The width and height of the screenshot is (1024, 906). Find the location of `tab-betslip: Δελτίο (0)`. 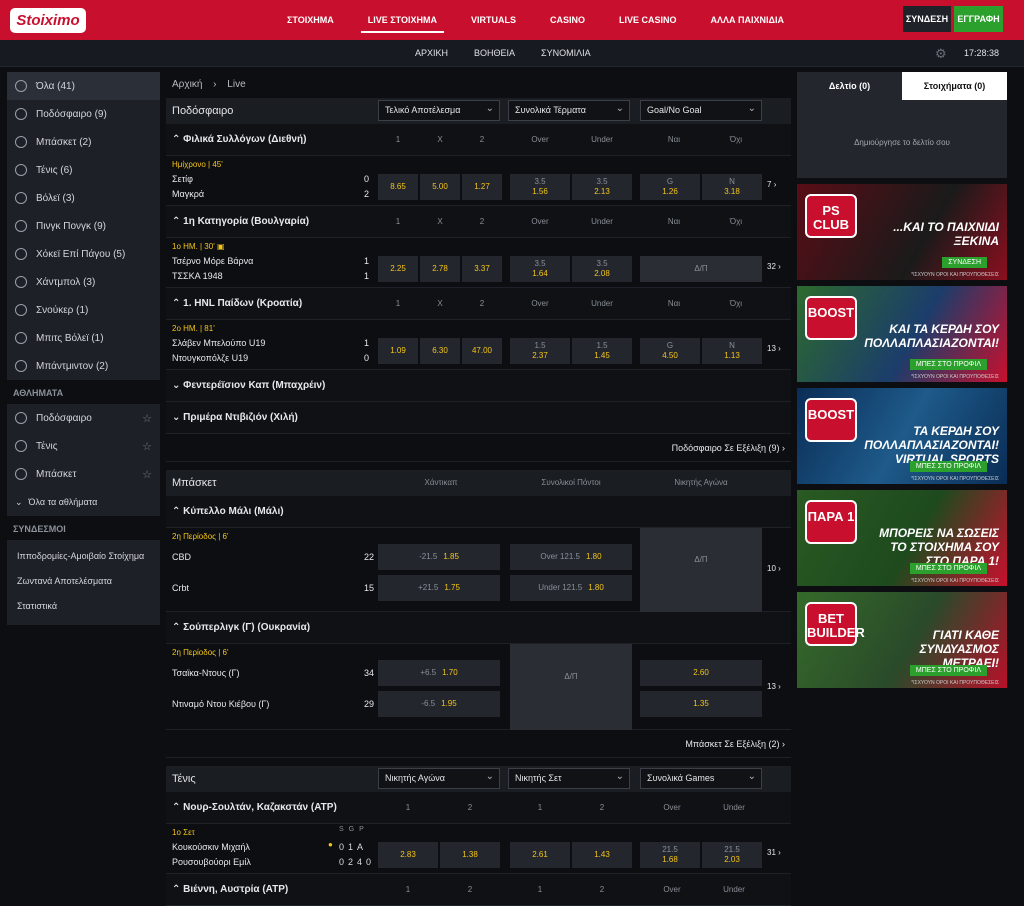

tab-betslip: Δελτίο (0) is located at coordinates (849, 86).